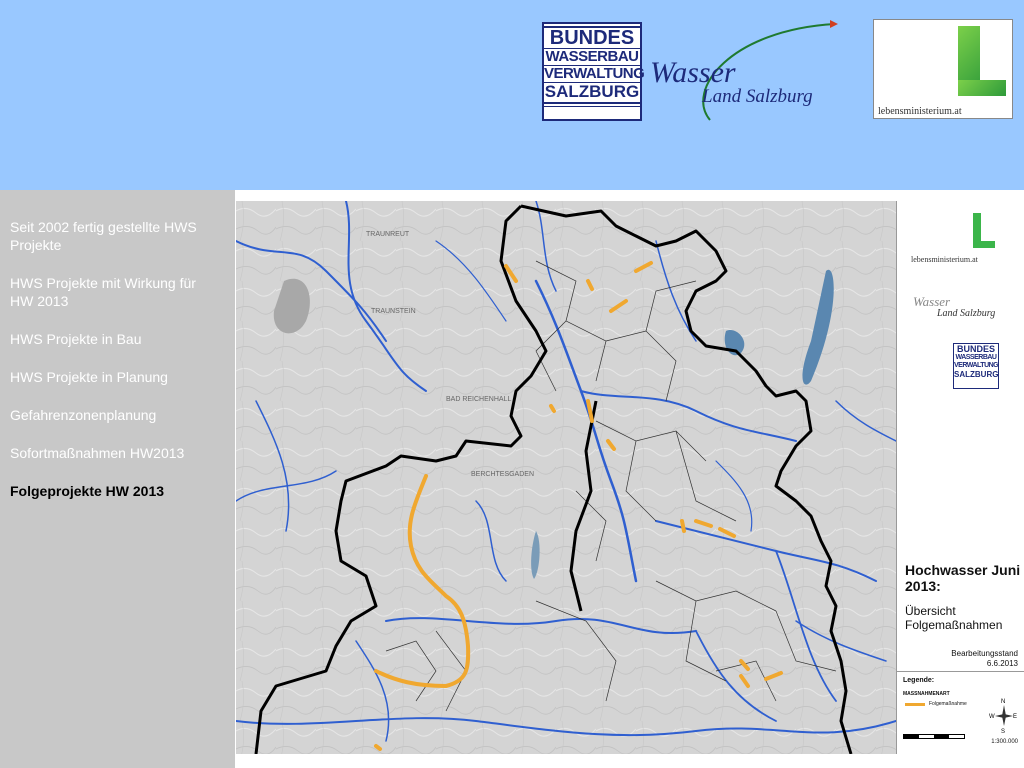 Image resolution: width=1024 pixels, height=768 pixels. What do you see at coordinates (110, 377) in the screenshot?
I see `sidebar-item-projekte-in-planung: HWS Projekte in Planung` at bounding box center [110, 377].